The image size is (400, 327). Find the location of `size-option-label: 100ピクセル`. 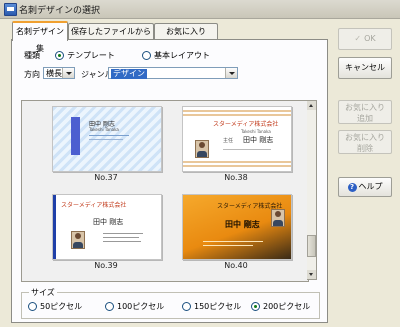

size-option-label: 100ピクセル is located at coordinates (140, 306).